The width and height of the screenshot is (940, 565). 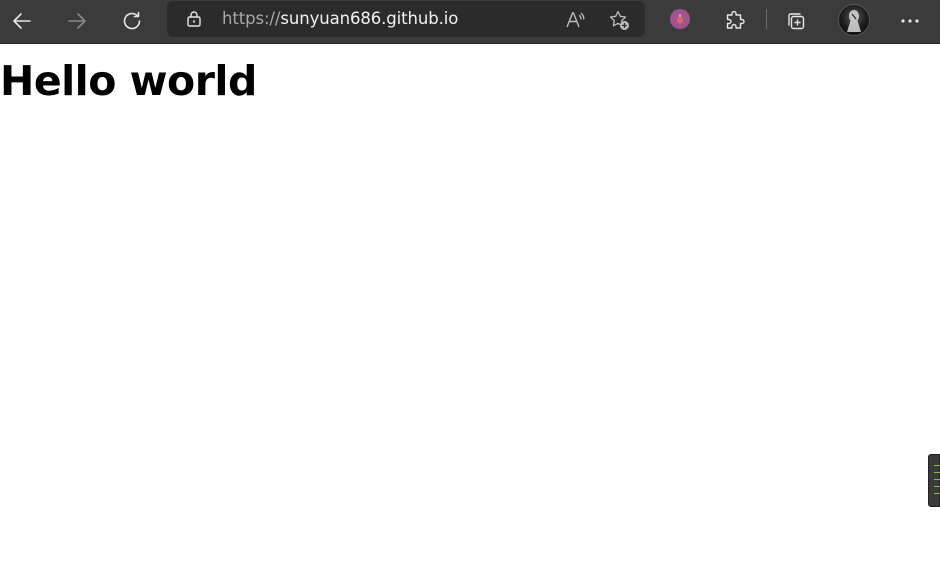 I want to click on collections-icon, so click(x=796, y=21).